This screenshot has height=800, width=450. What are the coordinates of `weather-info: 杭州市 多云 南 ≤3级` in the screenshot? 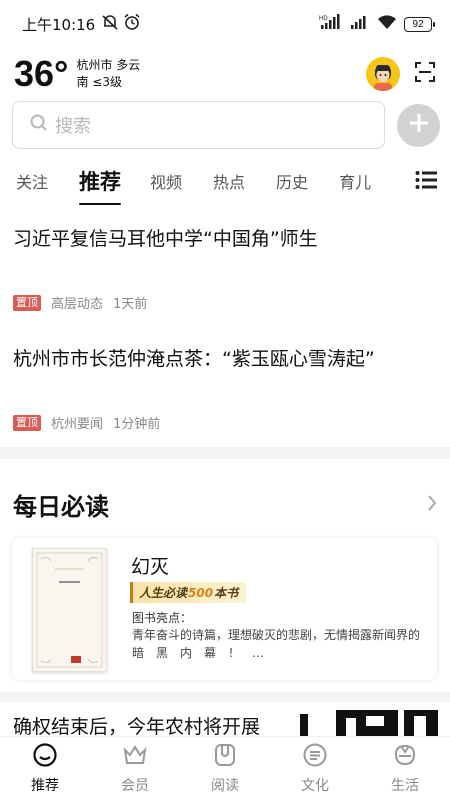 It's located at (108, 74).